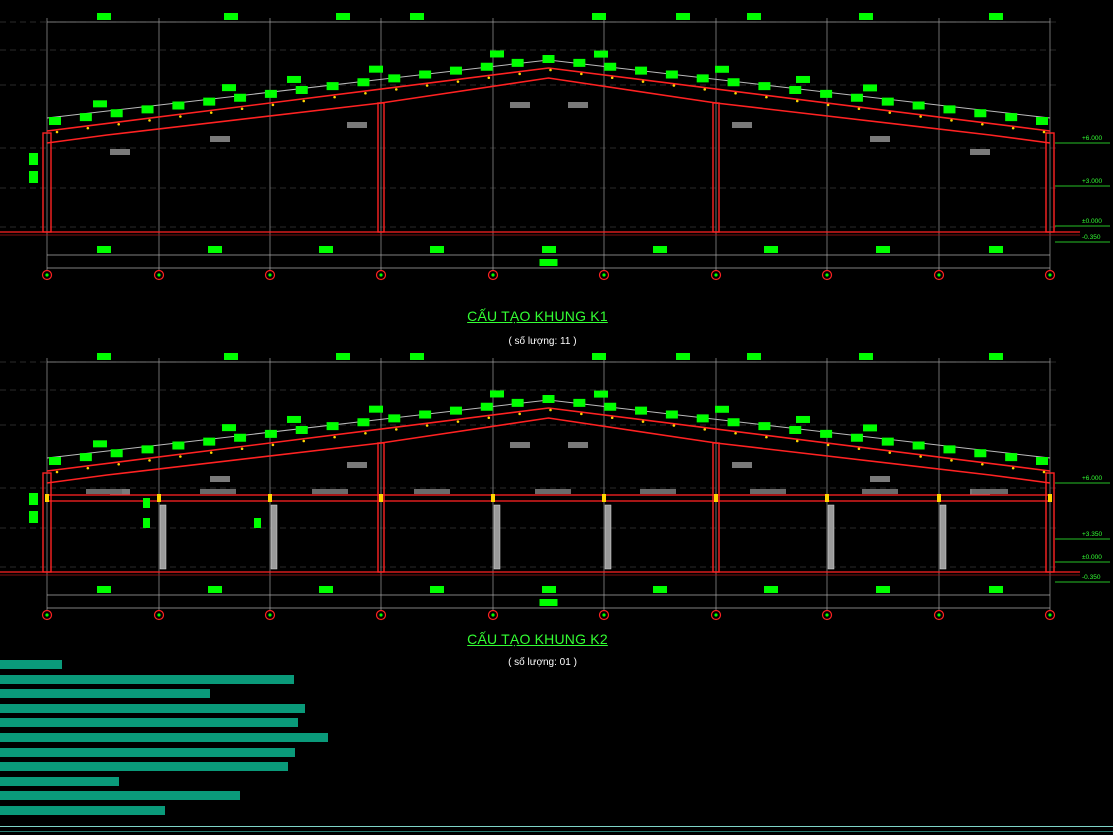 This screenshot has height=835, width=1113. What do you see at coordinates (257, 523) in the screenshot?
I see `mezz-tag` at bounding box center [257, 523].